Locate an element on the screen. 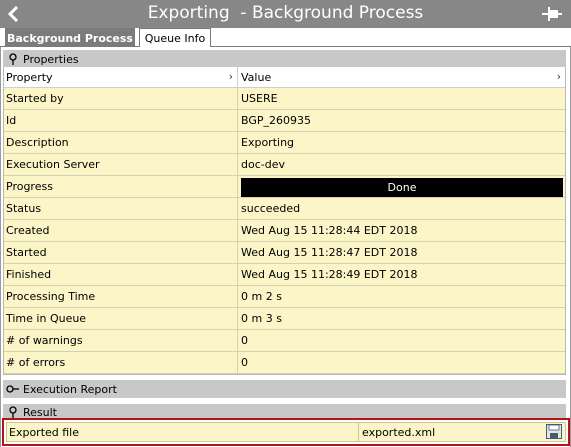 The height and width of the screenshot is (447, 571). table-row-status: Status succeeded is located at coordinates (284, 209).